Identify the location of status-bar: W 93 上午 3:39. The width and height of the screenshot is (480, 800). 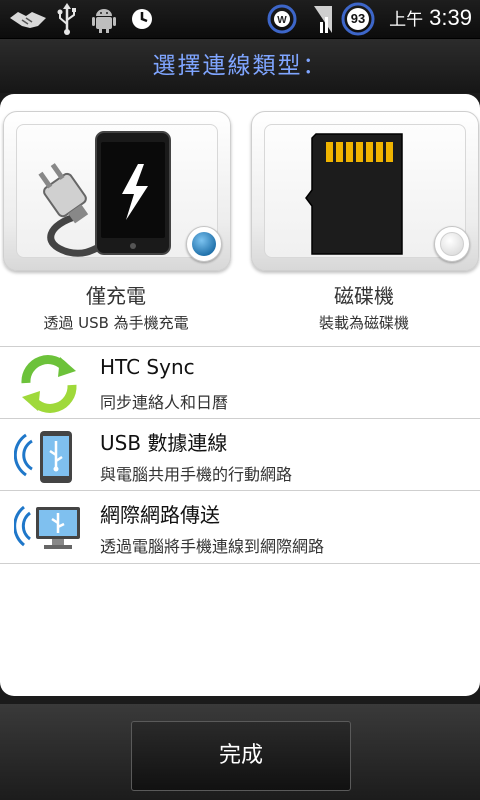
(240, 19).